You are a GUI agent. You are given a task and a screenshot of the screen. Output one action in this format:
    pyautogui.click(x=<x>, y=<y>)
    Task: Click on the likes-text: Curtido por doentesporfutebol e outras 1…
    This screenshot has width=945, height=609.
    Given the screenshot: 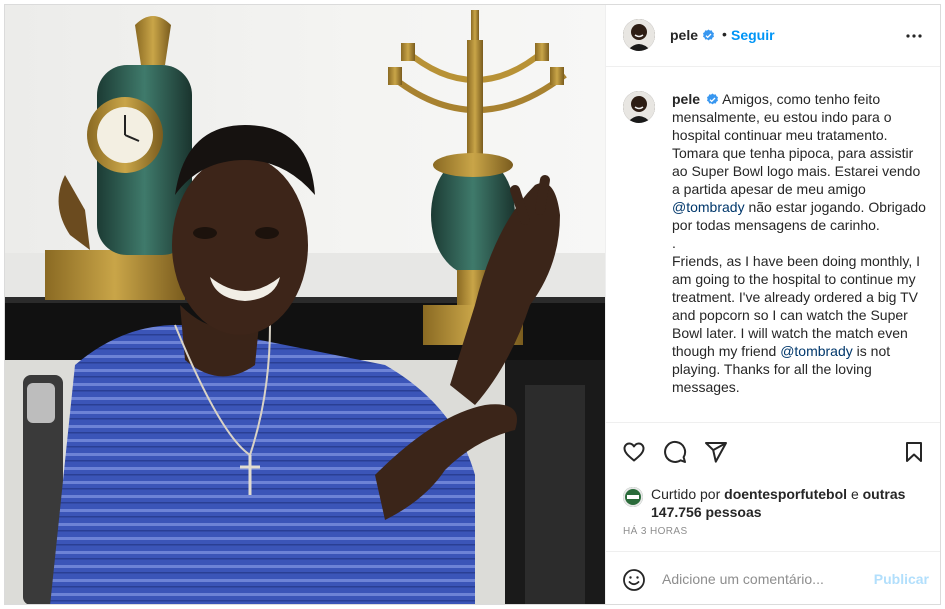 What is the action you would take?
    pyautogui.click(x=791, y=503)
    